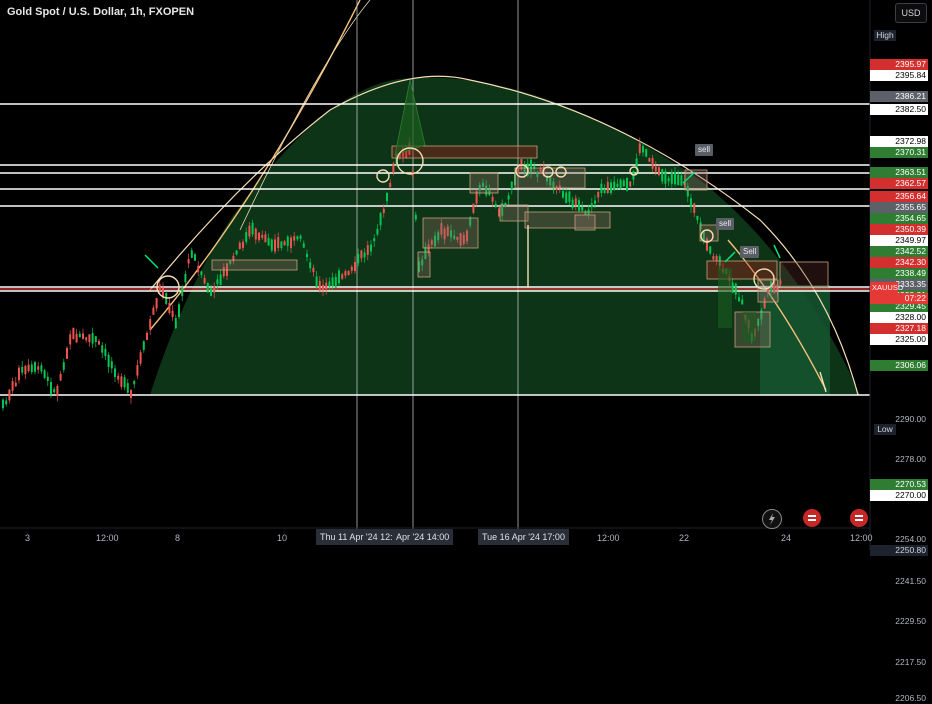  What do you see at coordinates (910, 621) in the screenshot?
I see `price-tick: 2229.50` at bounding box center [910, 621].